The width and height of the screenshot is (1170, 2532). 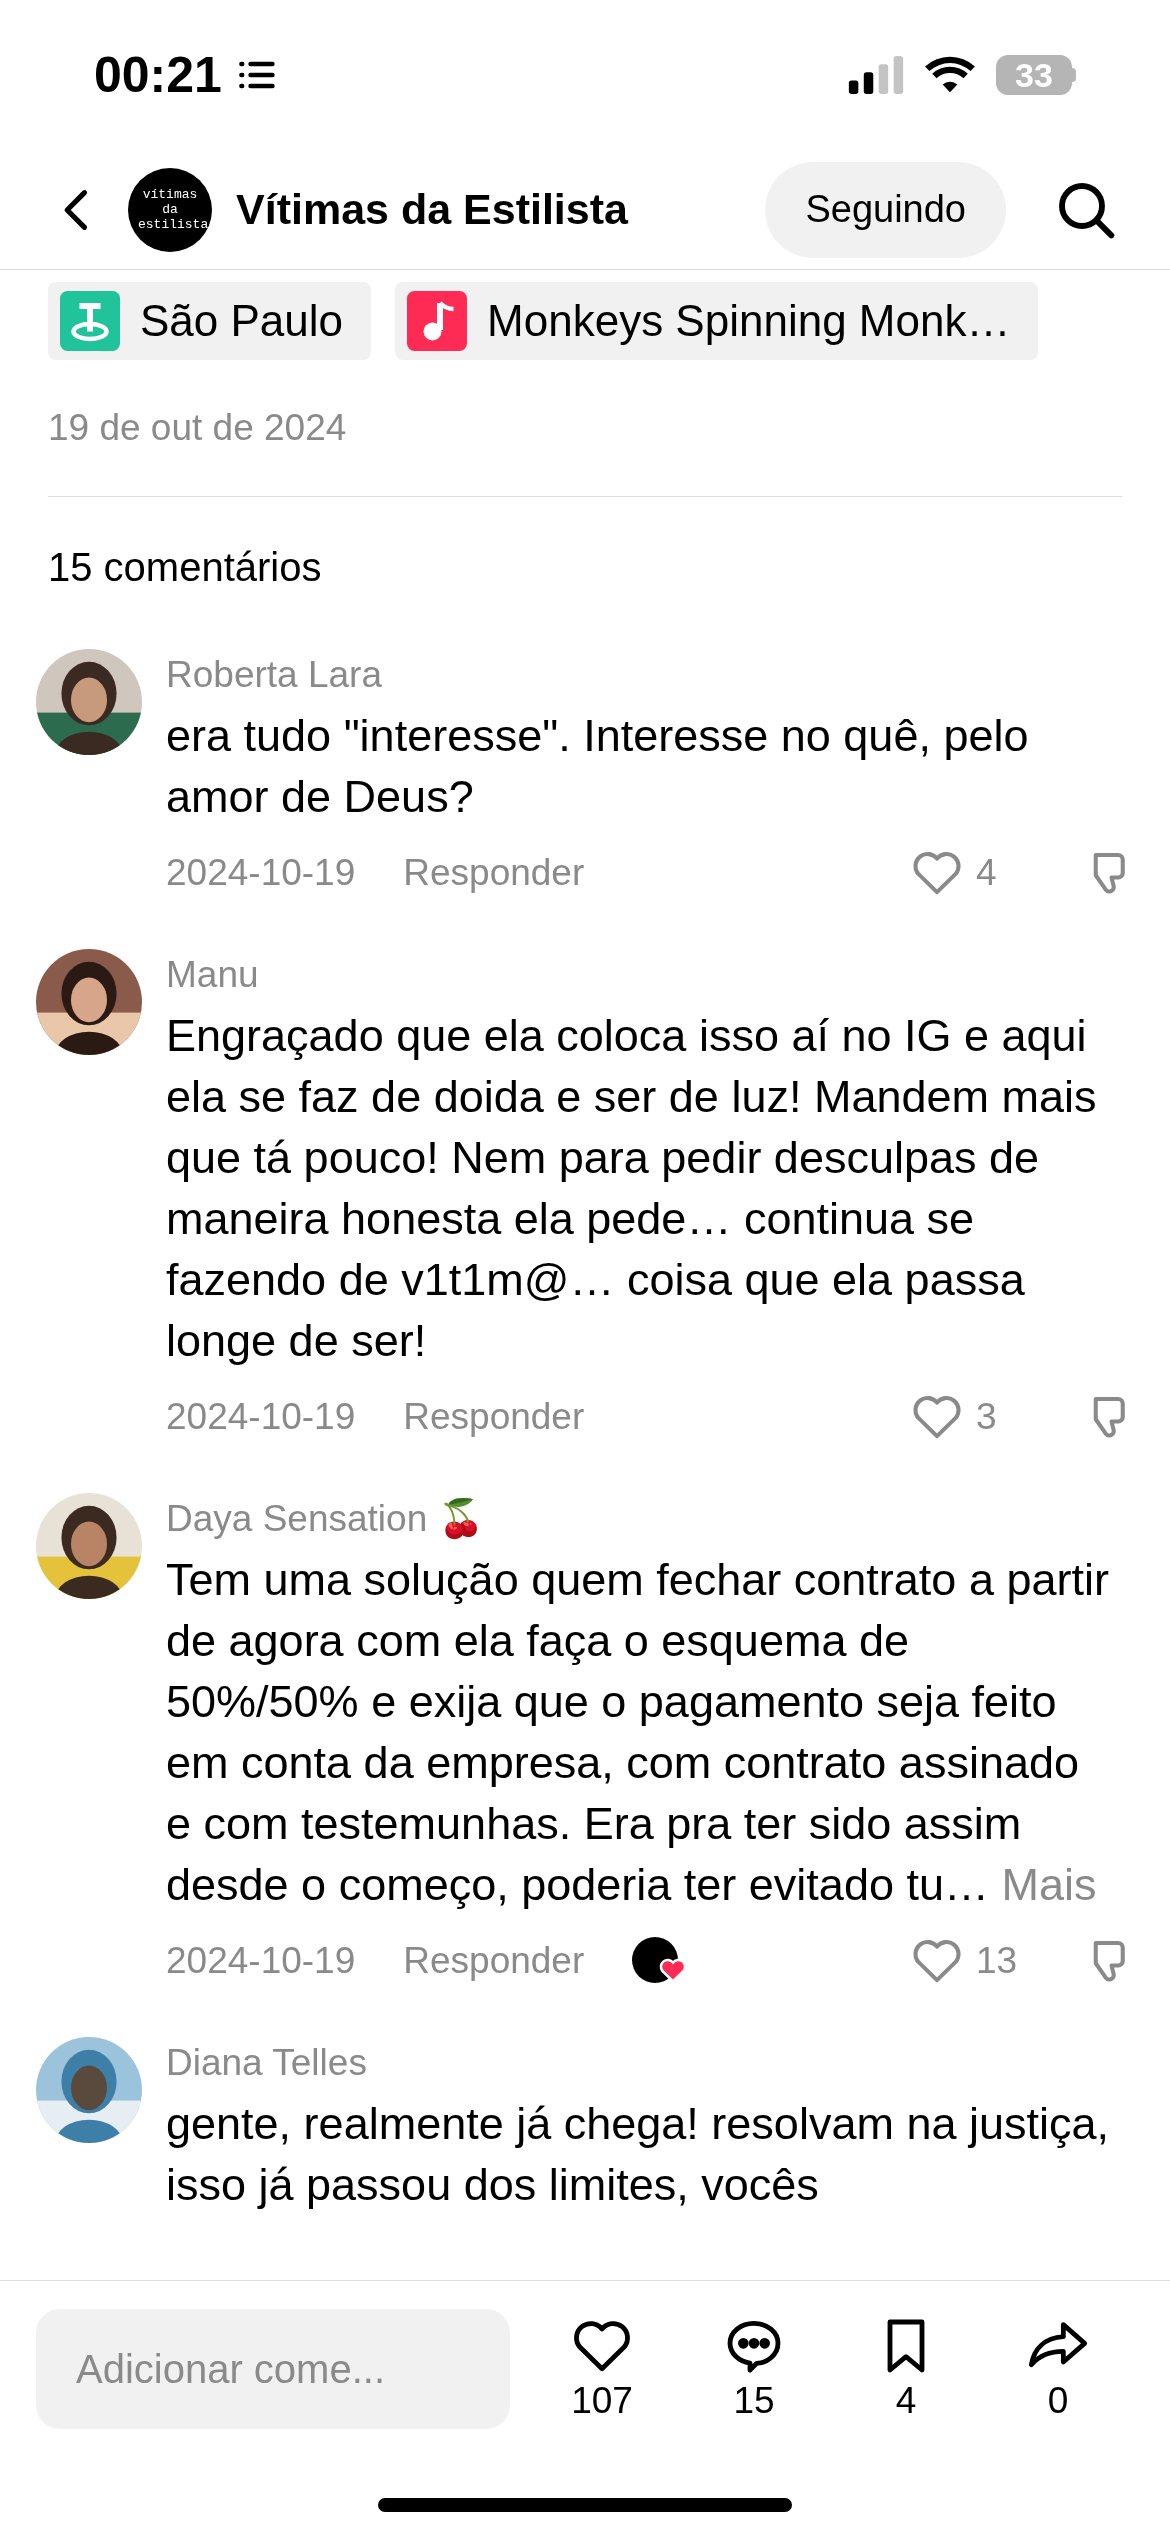 What do you see at coordinates (638, 1732) in the screenshot?
I see `comment-text: Tem uma solução quem fechar contrato a partir de agora com ela faça o esquema de 50%/50% e exija que o pagamento seja feito em conta da empresa, com contrato assinado e com testemunhas. Era pra ter sido assim desde o começo, poderia ter evitado tu… Mais` at bounding box center [638, 1732].